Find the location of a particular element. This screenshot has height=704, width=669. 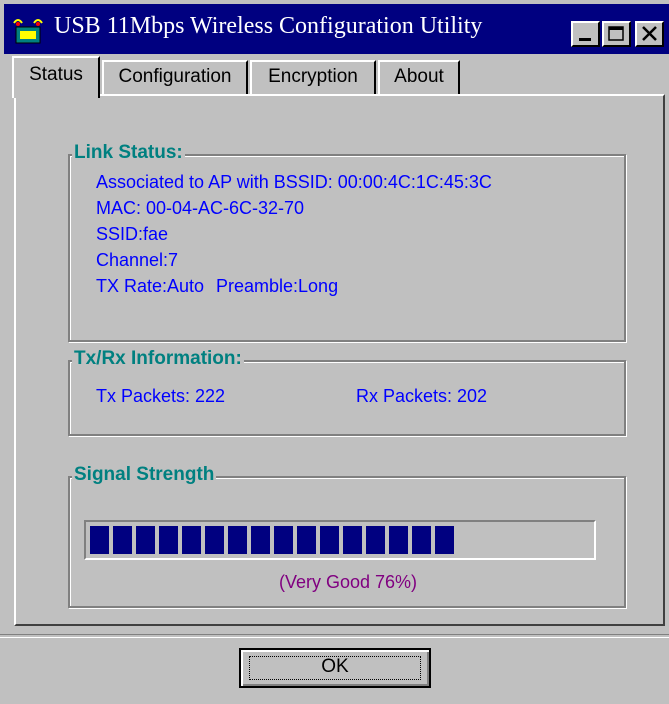

mac-text: MAC: 00-04-AC-6C-32-70 is located at coordinates (200, 208).